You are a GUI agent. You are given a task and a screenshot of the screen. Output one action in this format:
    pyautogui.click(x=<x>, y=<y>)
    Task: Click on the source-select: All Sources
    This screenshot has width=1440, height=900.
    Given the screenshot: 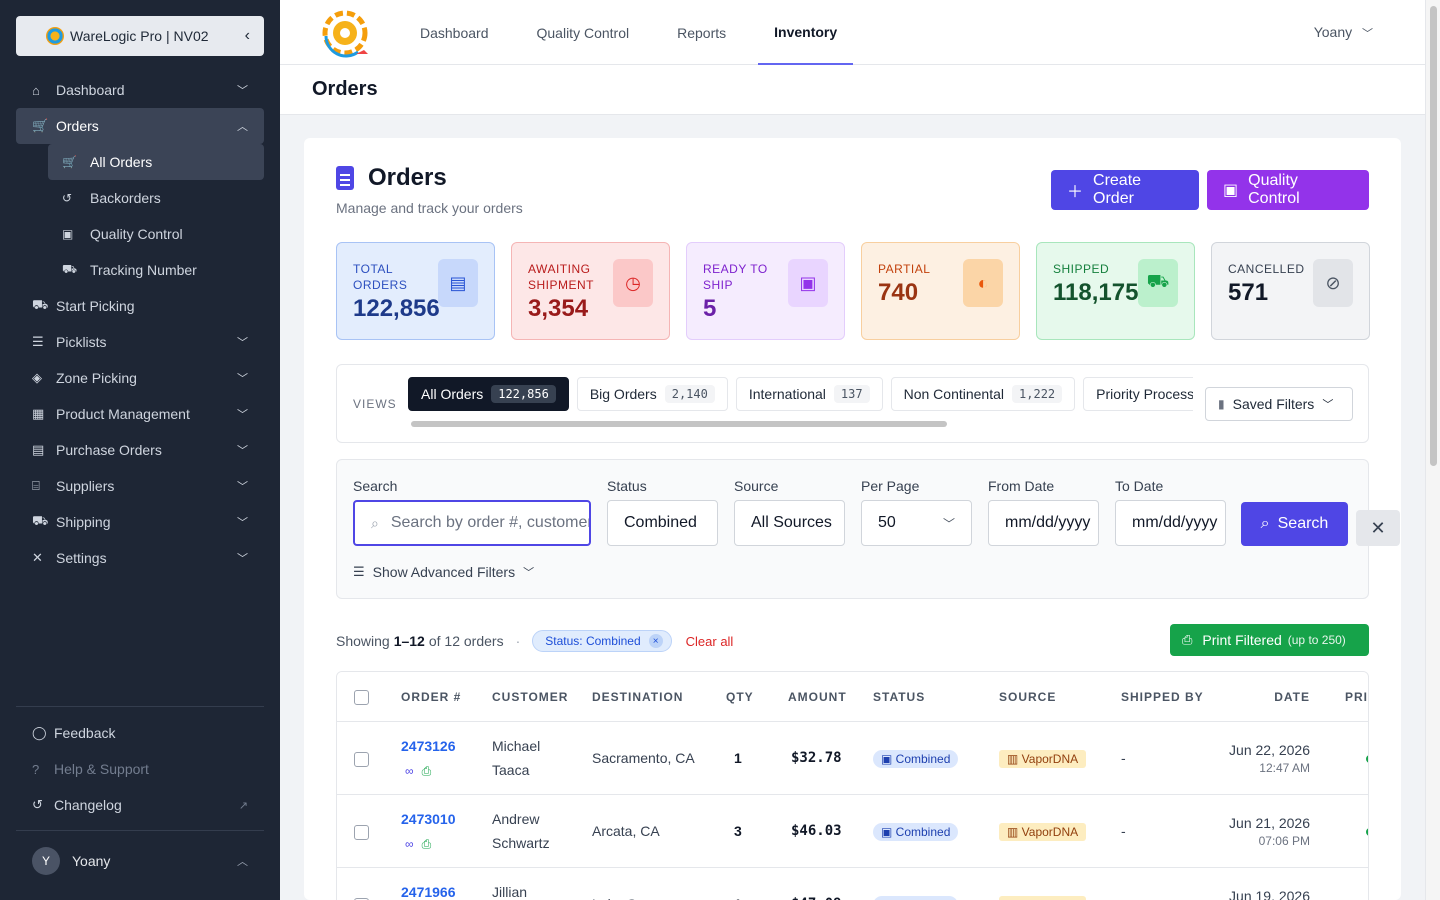 What is the action you would take?
    pyautogui.click(x=789, y=523)
    